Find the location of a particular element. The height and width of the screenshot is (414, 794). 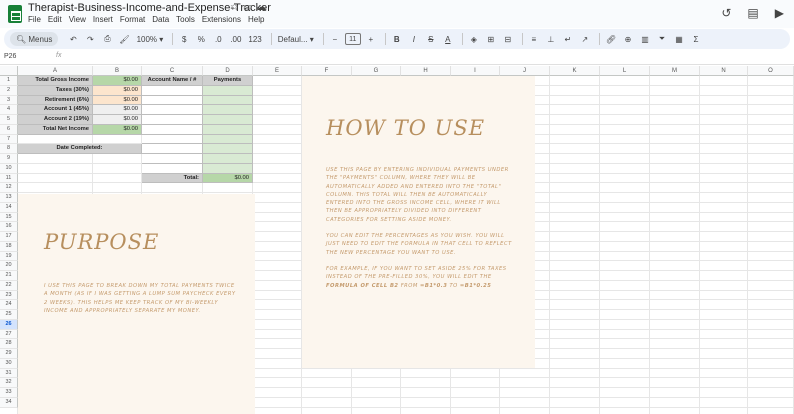

menu-data: Data is located at coordinates (160, 19).